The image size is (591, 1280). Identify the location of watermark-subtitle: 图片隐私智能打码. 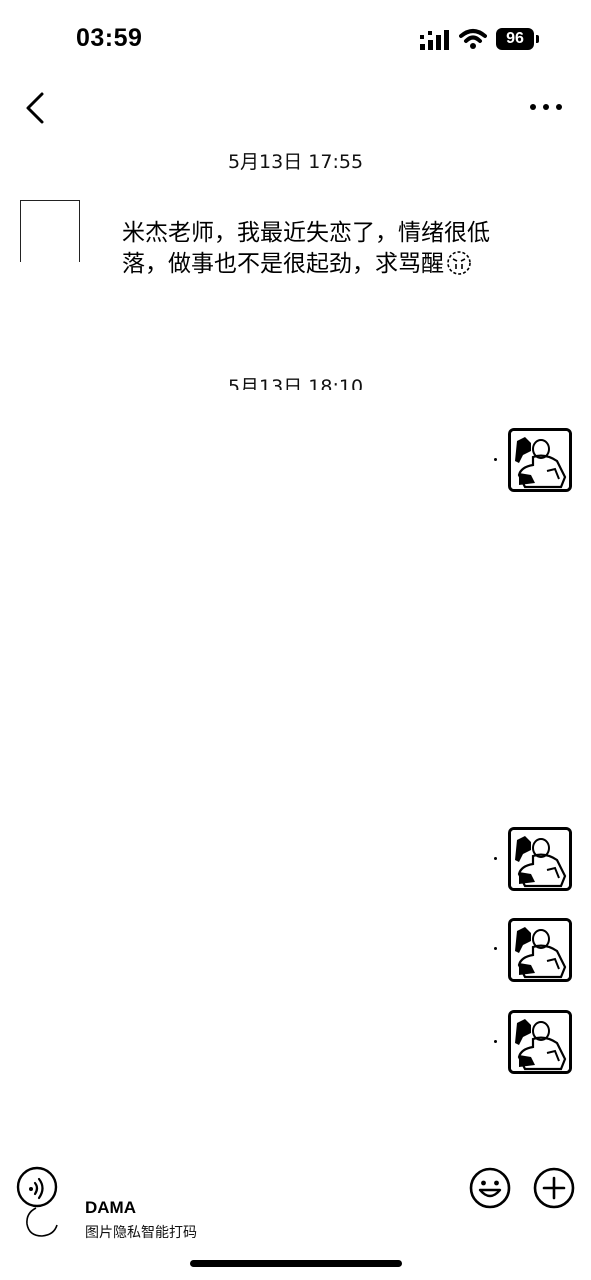
(141, 1233).